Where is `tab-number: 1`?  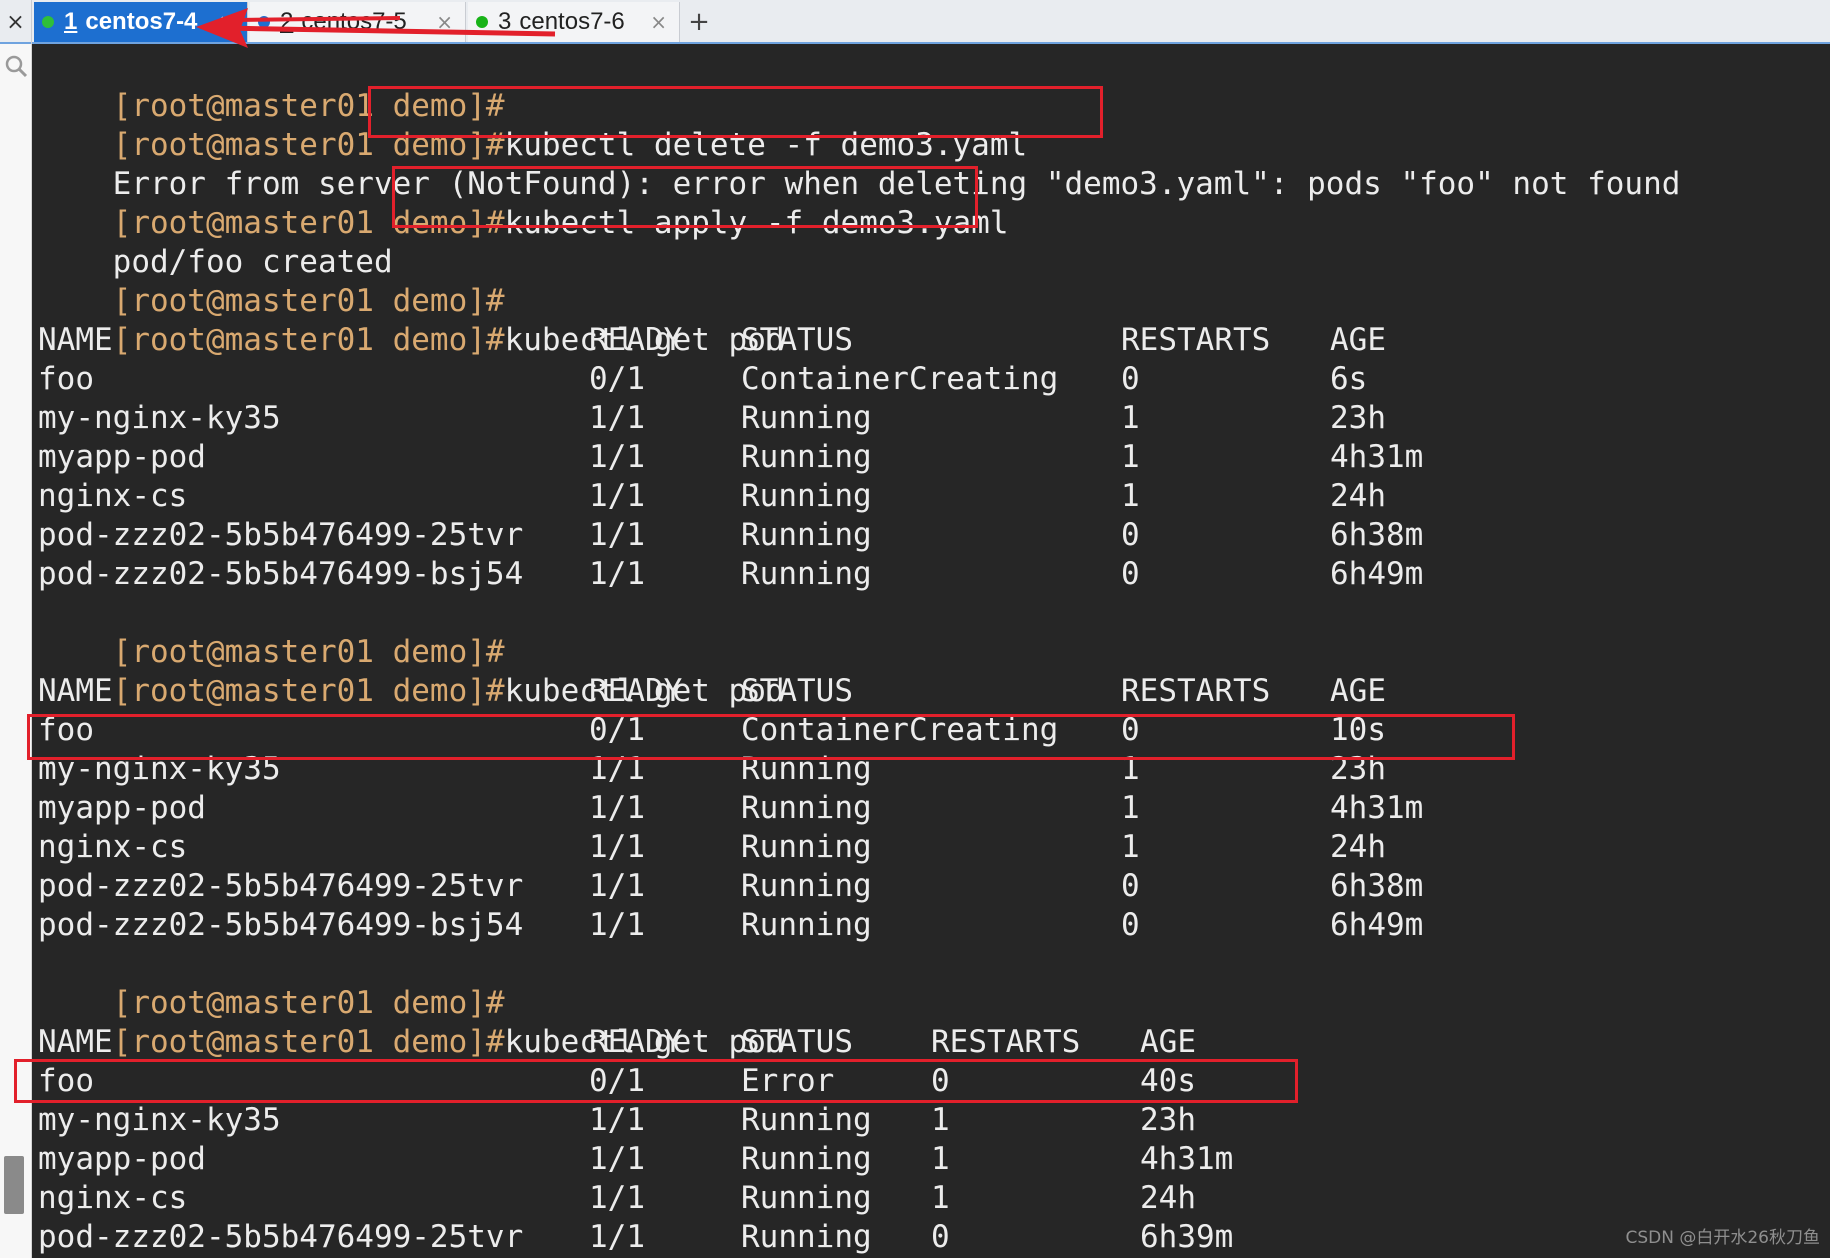
tab-number: 1 is located at coordinates (71, 21).